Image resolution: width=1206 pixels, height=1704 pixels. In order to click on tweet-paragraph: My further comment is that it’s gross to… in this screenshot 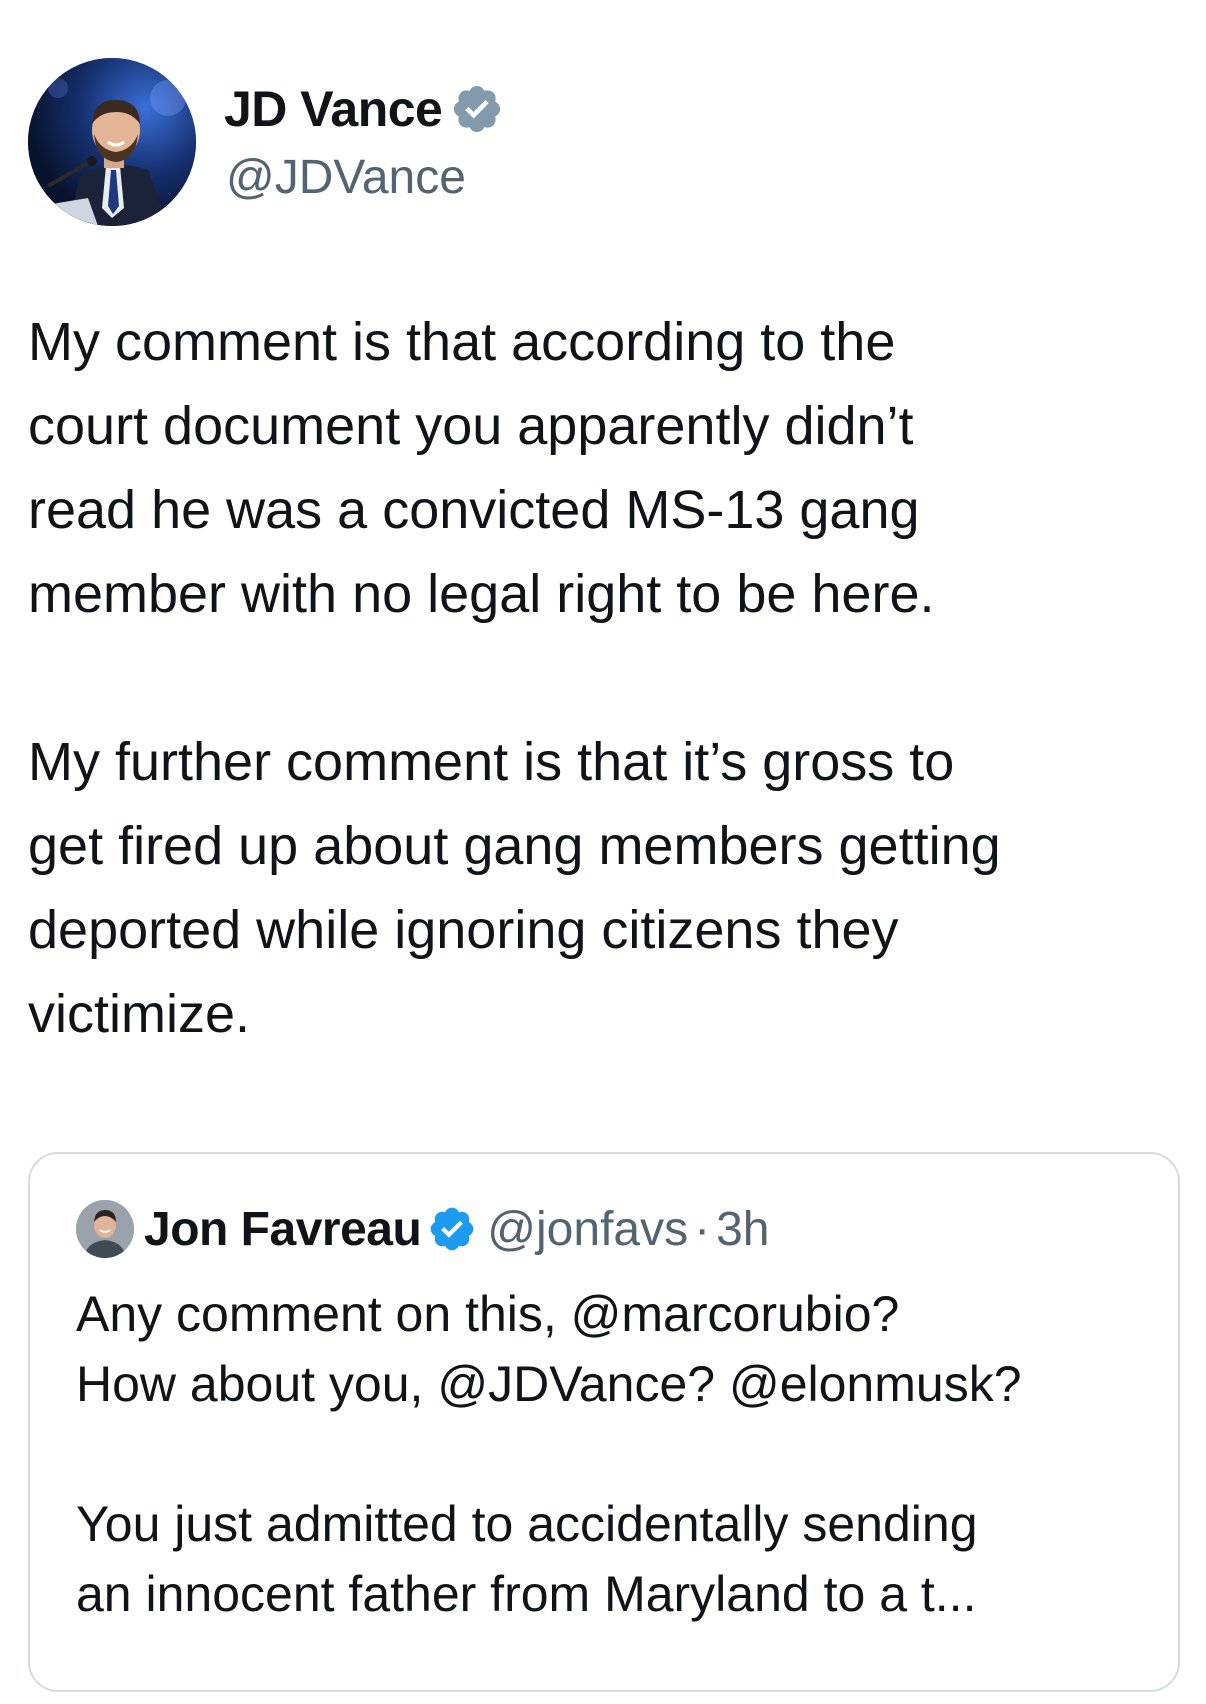, I will do `click(514, 888)`.